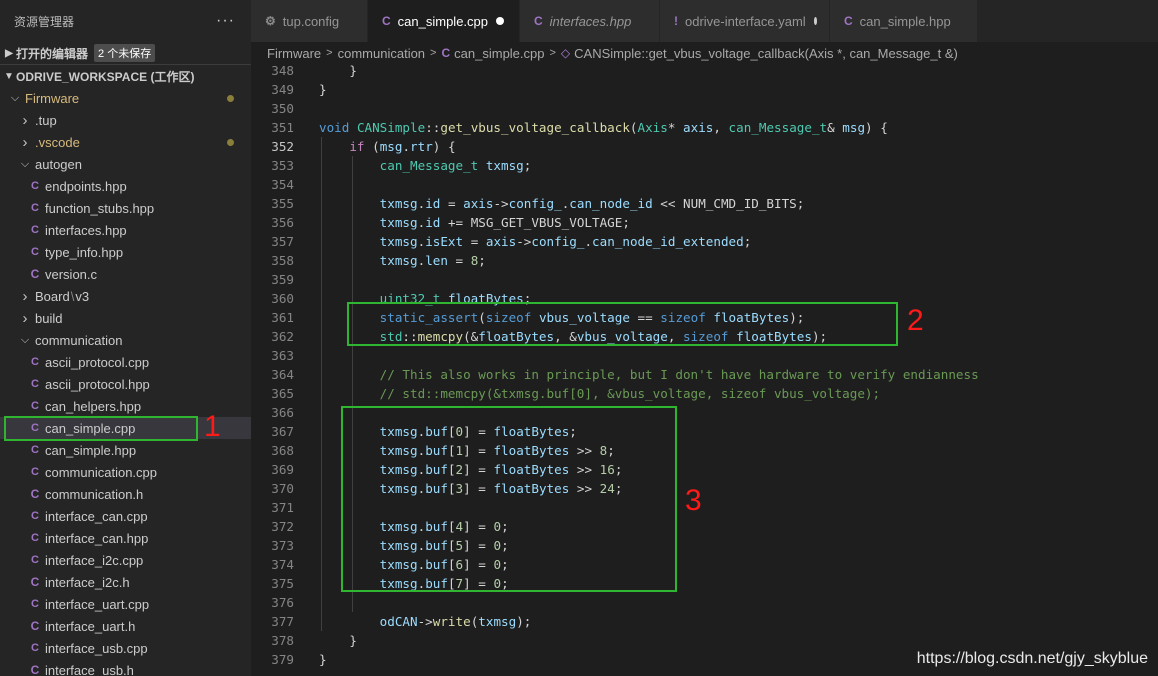 The image size is (1158, 676). What do you see at coordinates (125, 667) in the screenshot?
I see `tree-item: Cinterface_usb.h` at bounding box center [125, 667].